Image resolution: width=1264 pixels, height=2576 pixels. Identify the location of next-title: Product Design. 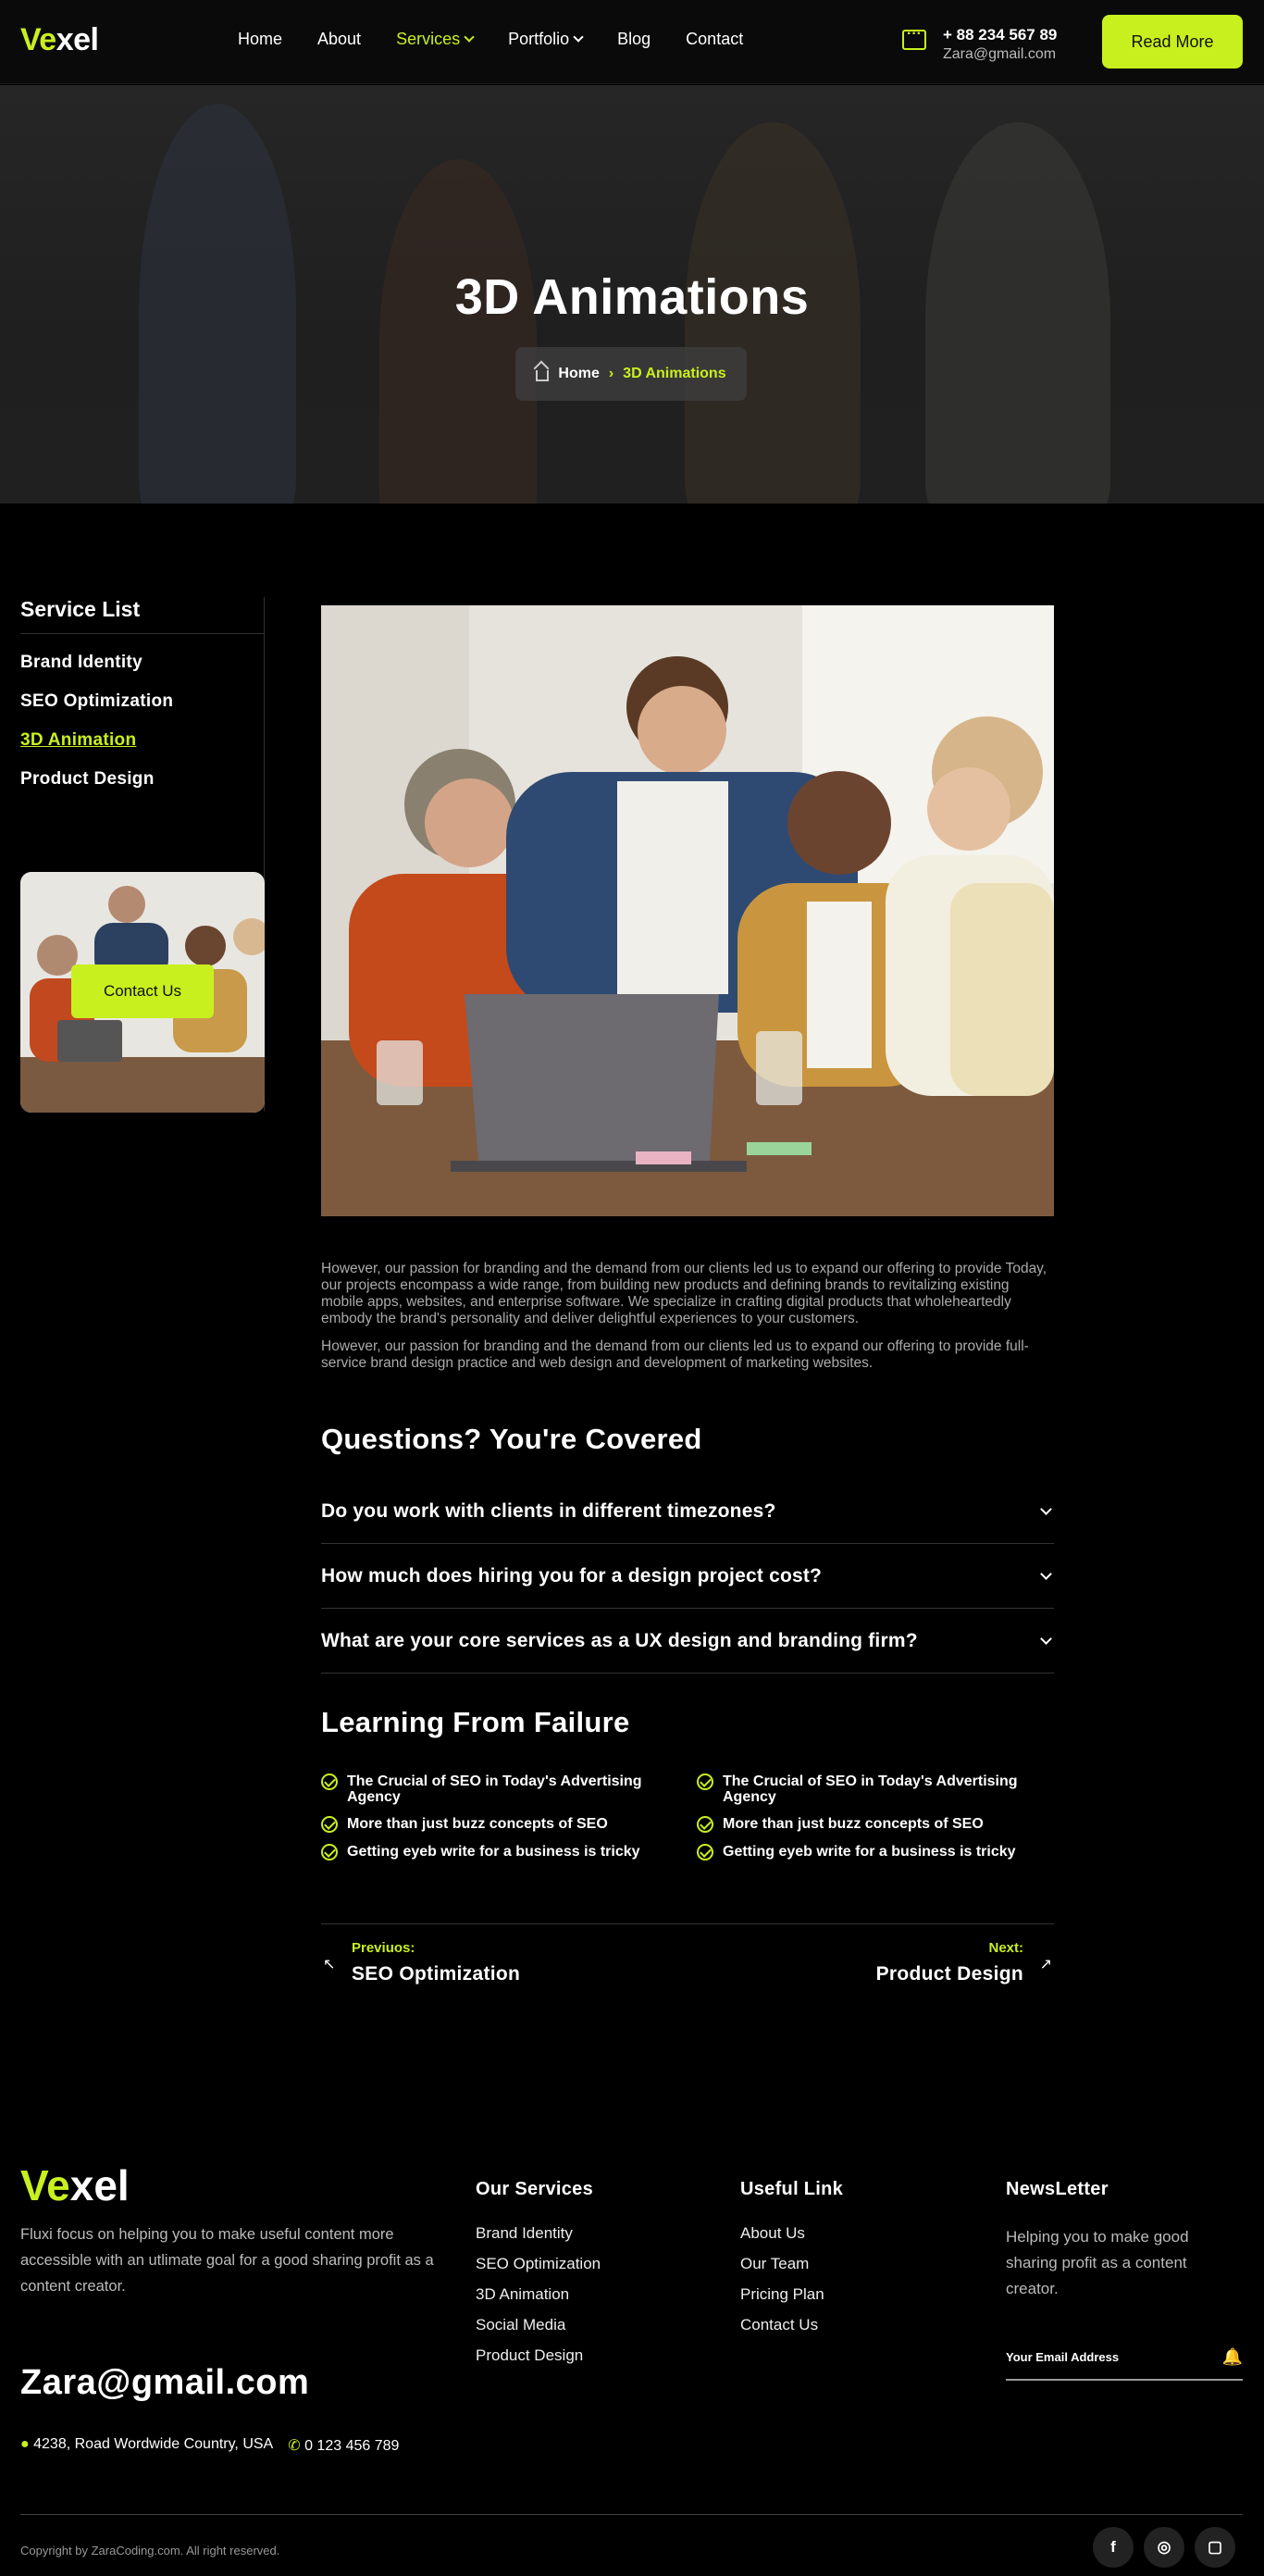
(949, 1974).